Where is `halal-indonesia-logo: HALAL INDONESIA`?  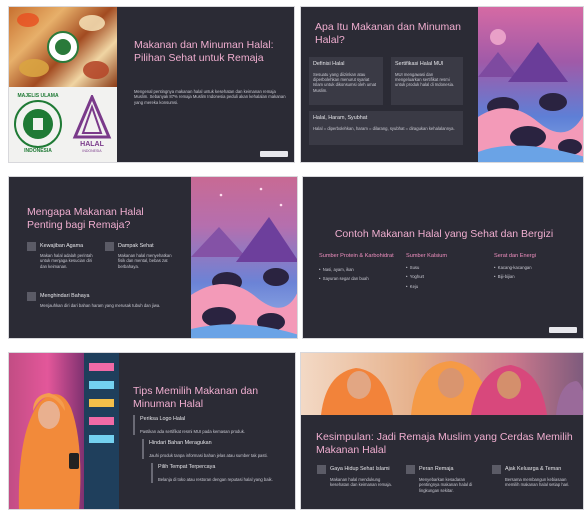
halal-indonesia-logo: HALAL INDONESIA is located at coordinates (92, 125).